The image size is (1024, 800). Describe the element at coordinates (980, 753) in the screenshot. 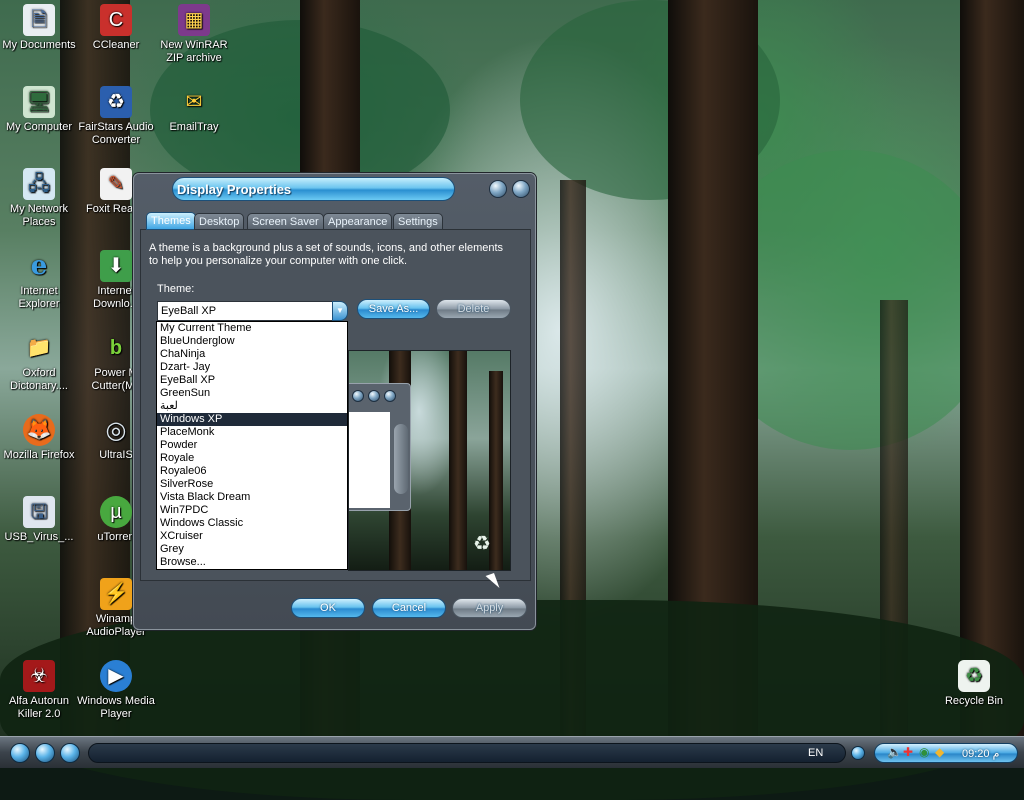

I see `clock: 09:20 م` at that location.